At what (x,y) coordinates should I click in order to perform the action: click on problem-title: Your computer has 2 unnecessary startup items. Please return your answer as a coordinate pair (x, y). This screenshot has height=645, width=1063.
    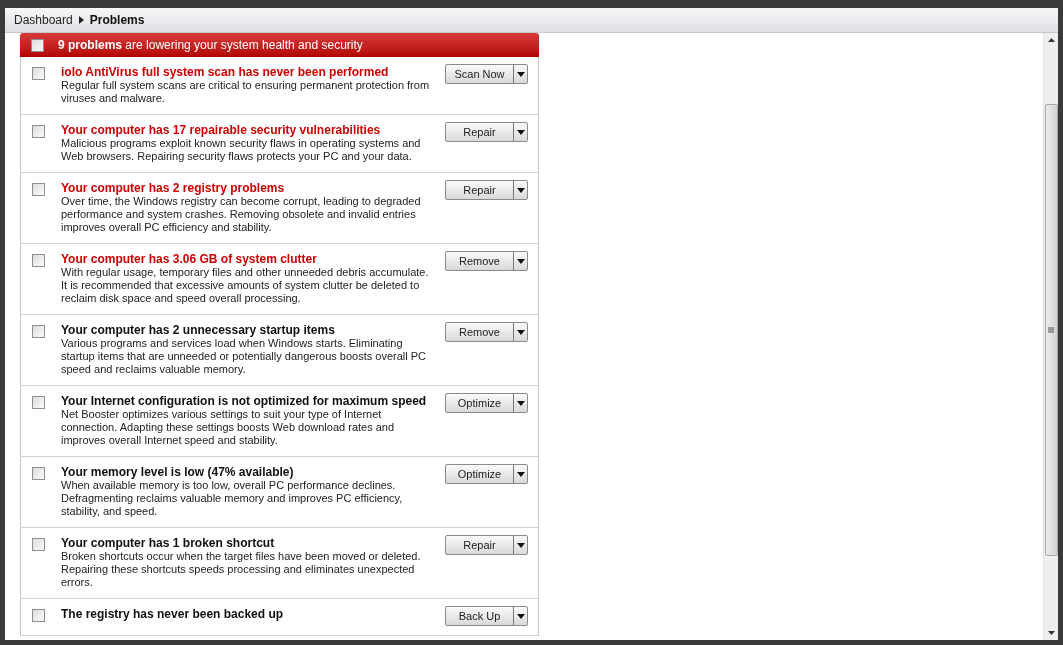
    Looking at the image, I should click on (198, 330).